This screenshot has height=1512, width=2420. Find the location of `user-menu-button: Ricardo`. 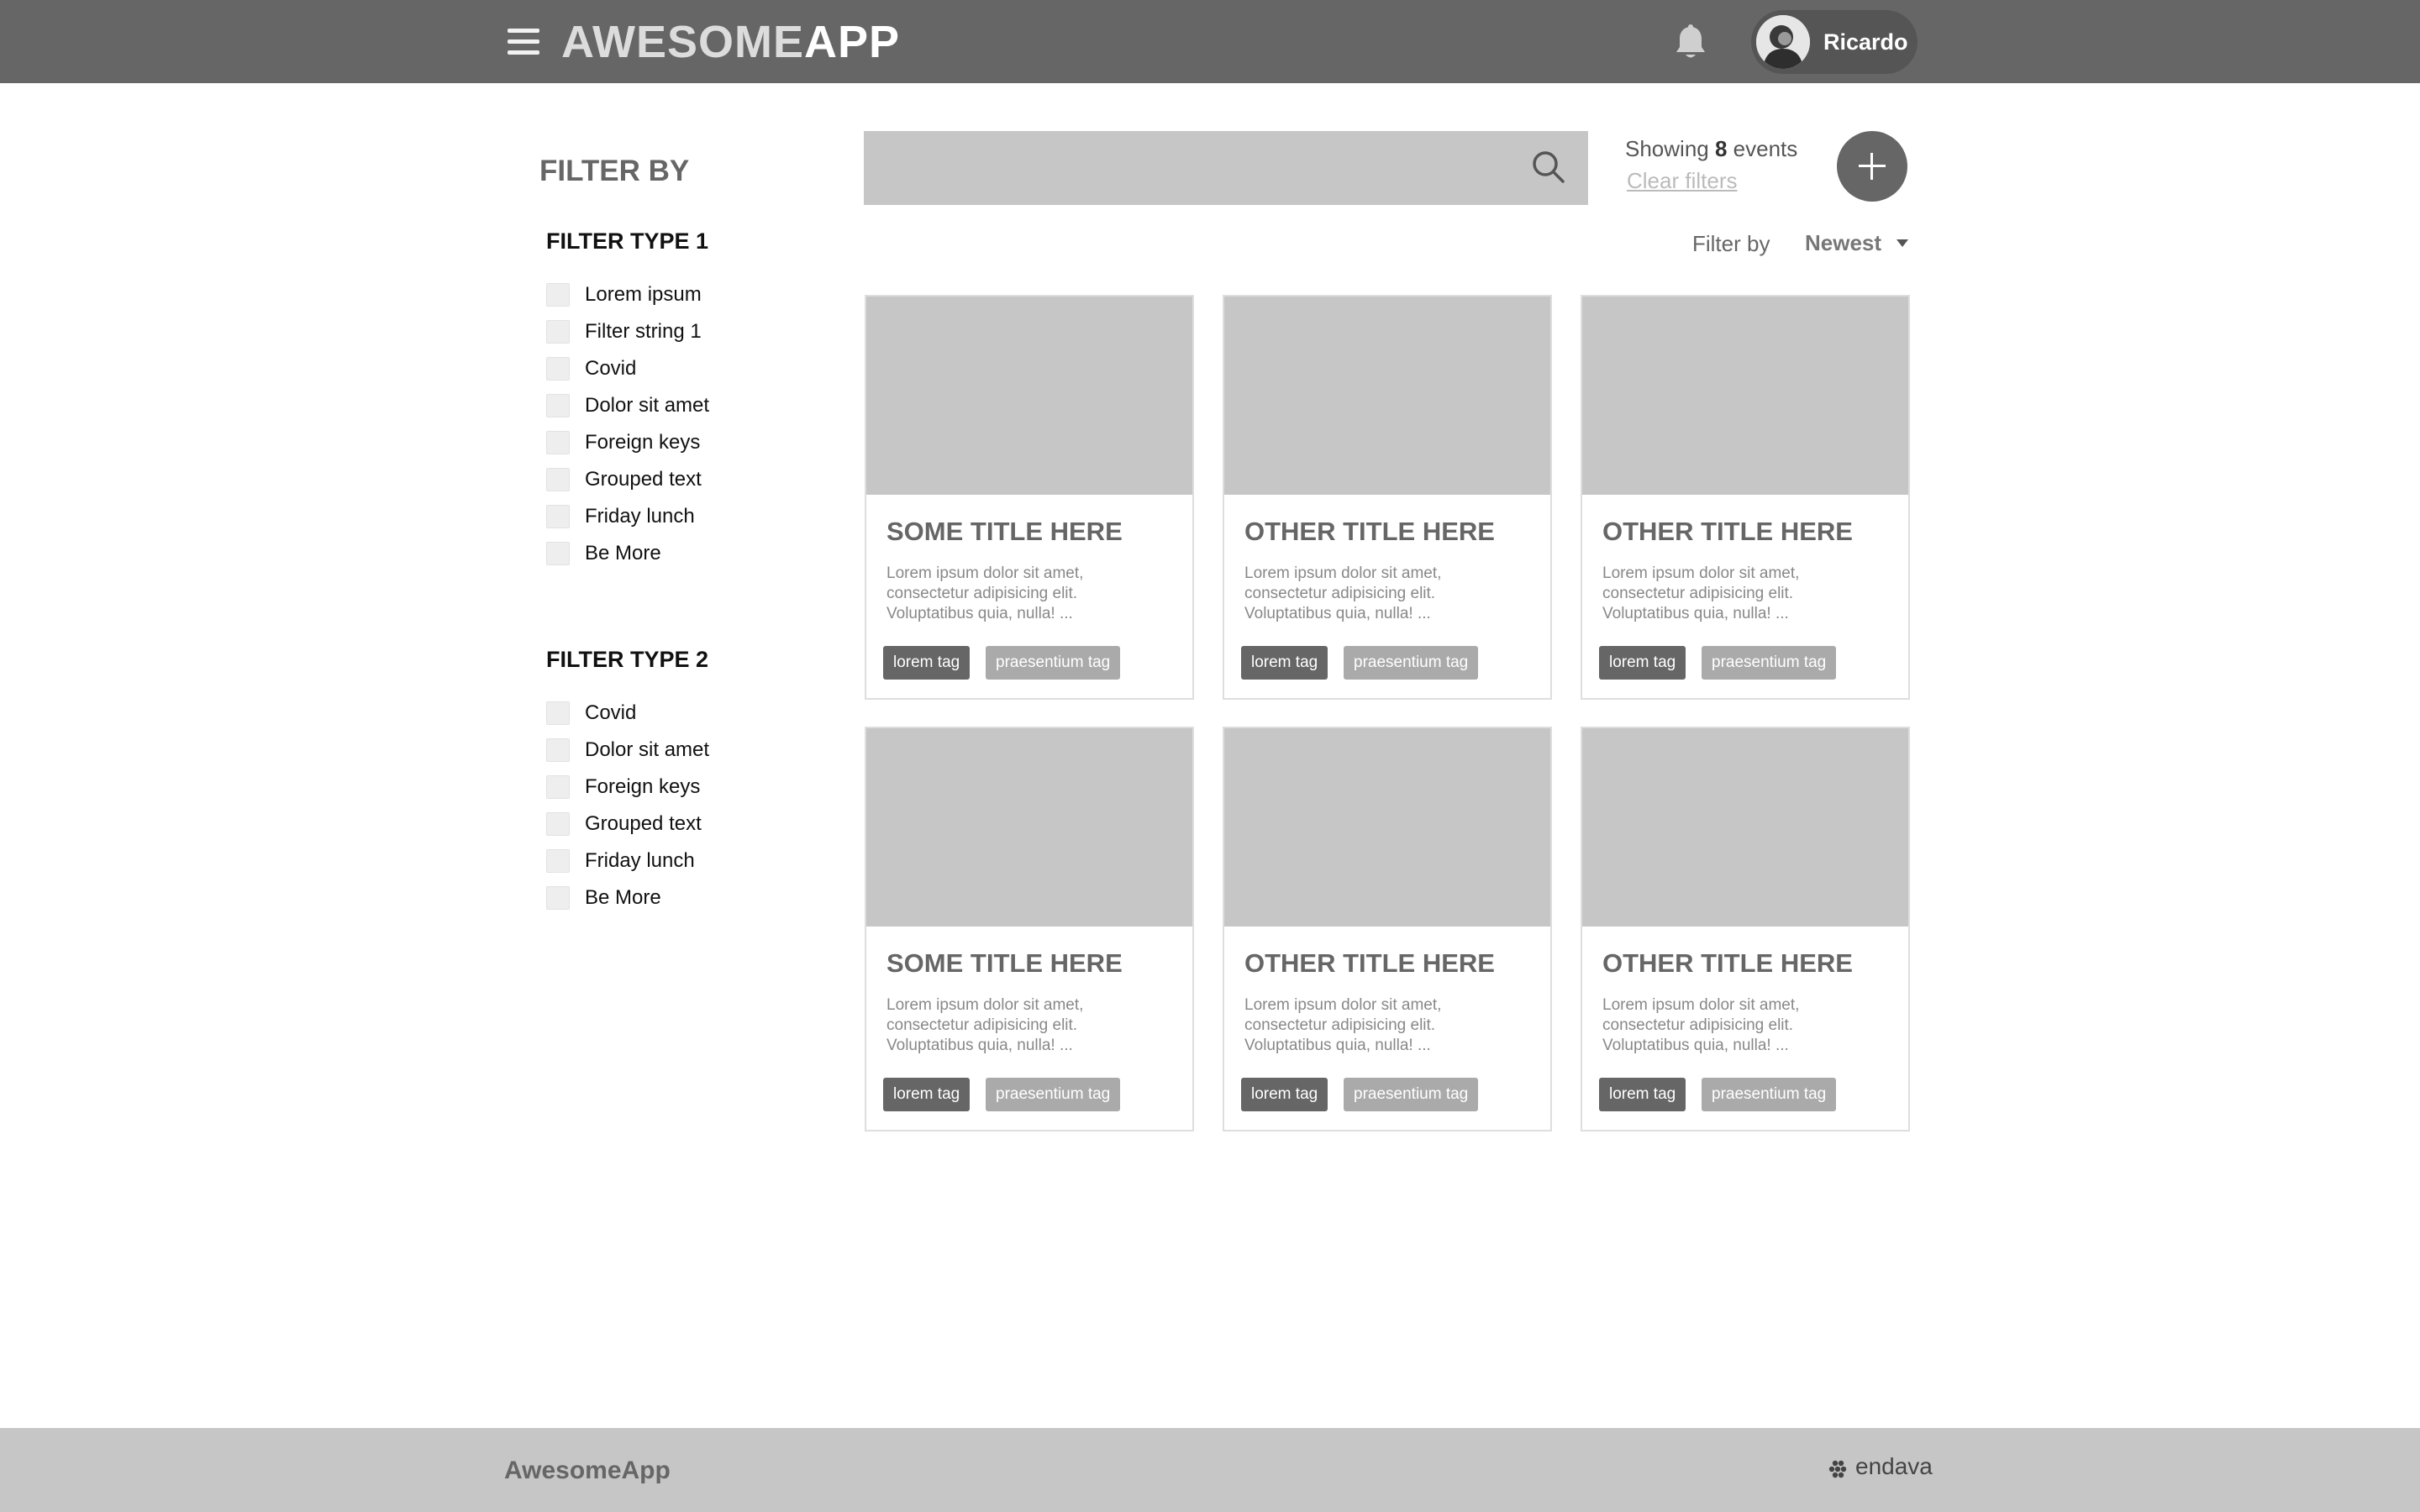

user-menu-button: Ricardo is located at coordinates (1834, 42).